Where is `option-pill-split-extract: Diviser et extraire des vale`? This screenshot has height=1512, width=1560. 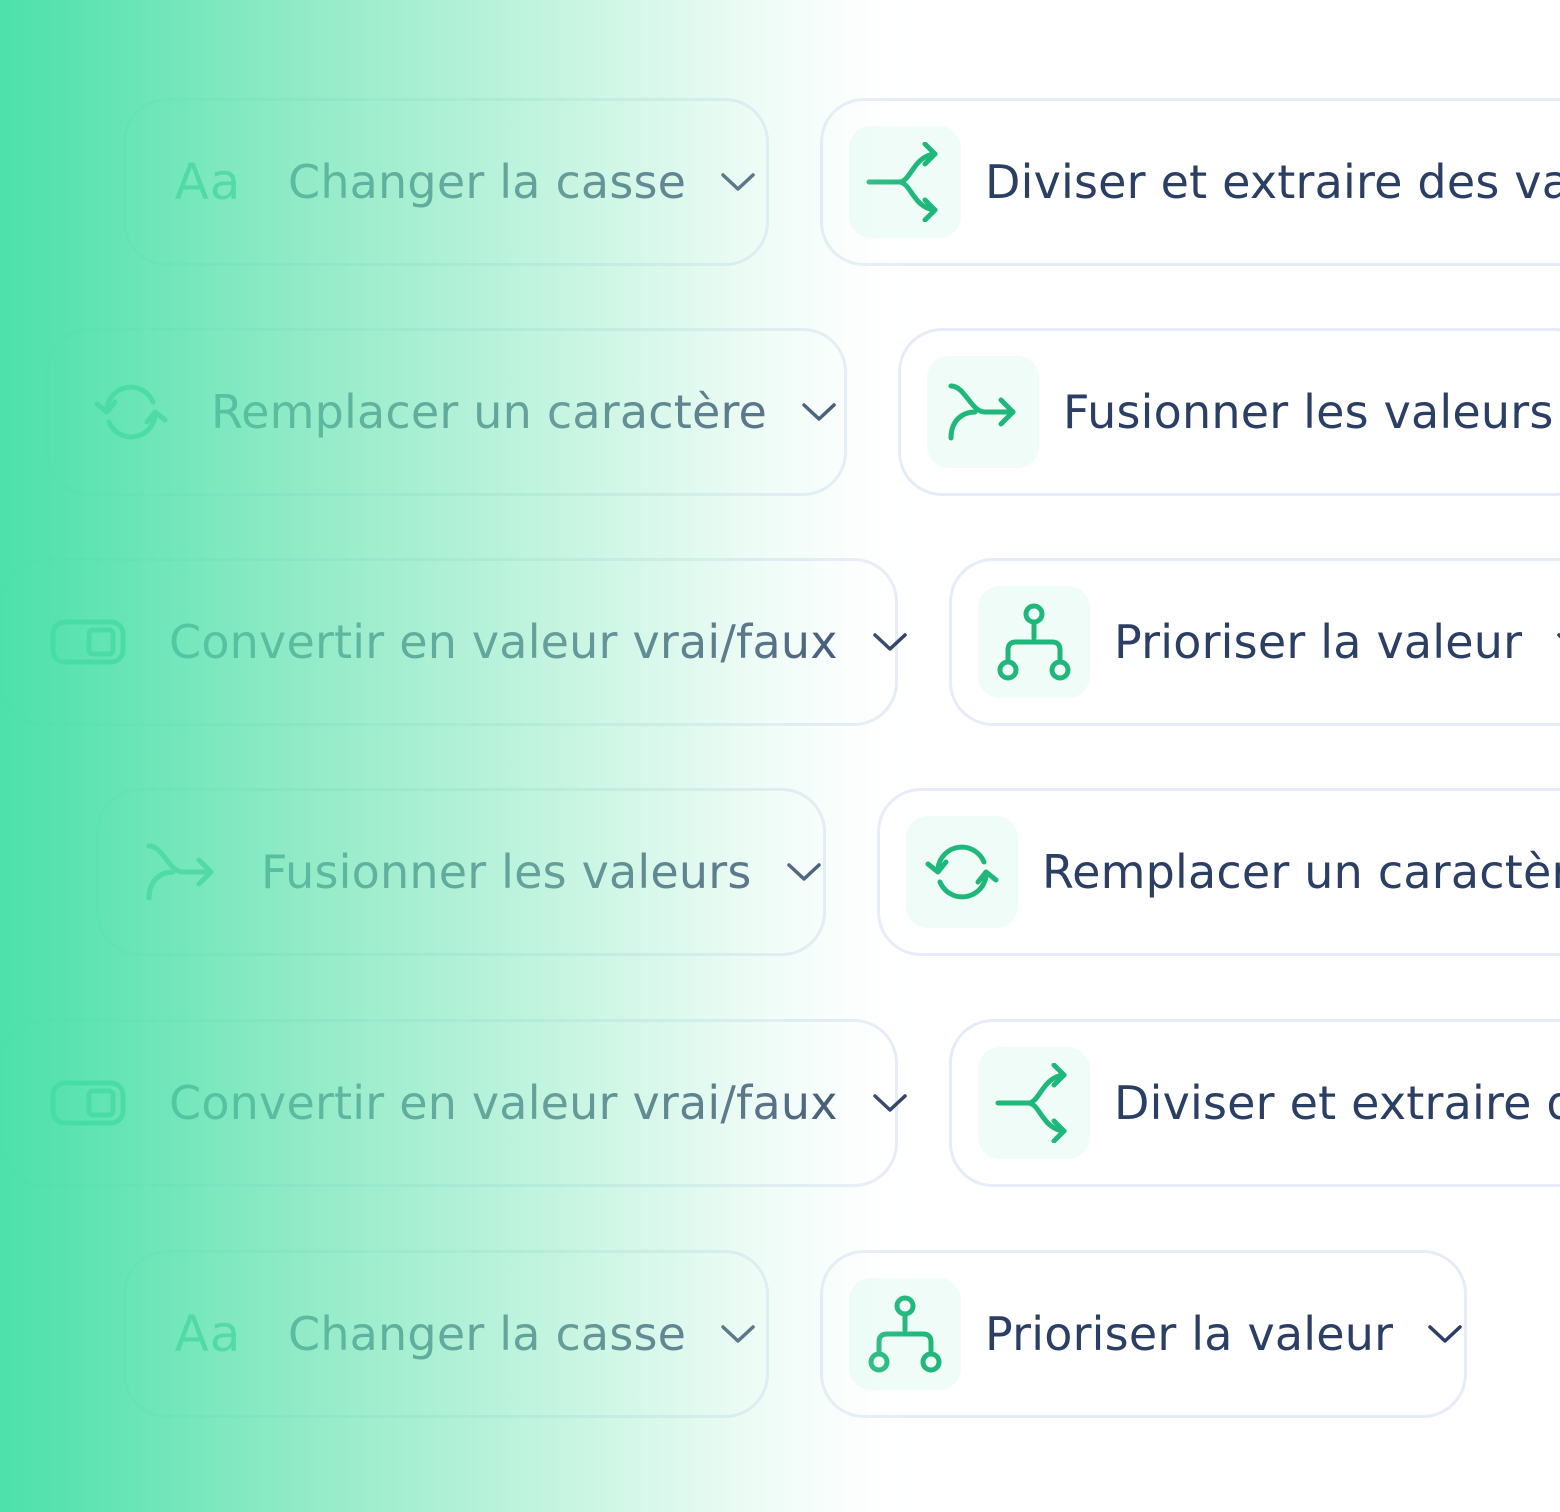 option-pill-split-extract: Diviser et extraire des vale is located at coordinates (1190, 182).